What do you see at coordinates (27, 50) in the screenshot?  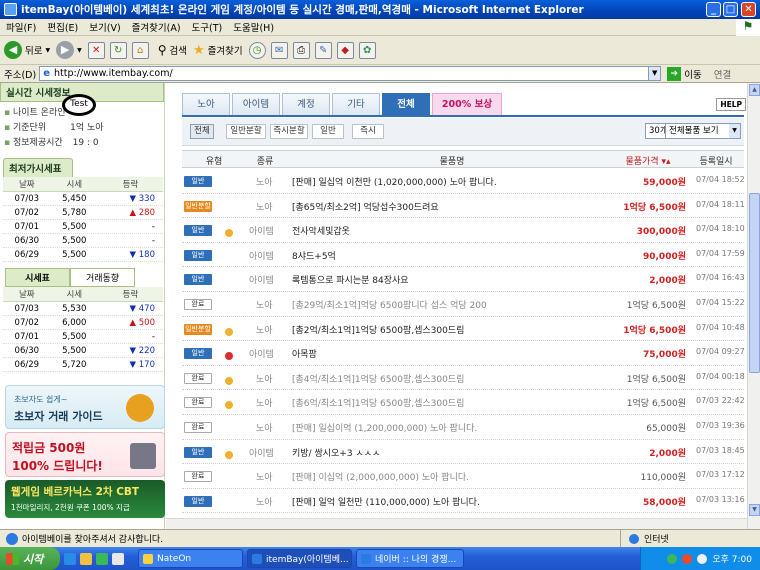 I see `back-button: ◀ 뒤로 ▼` at bounding box center [27, 50].